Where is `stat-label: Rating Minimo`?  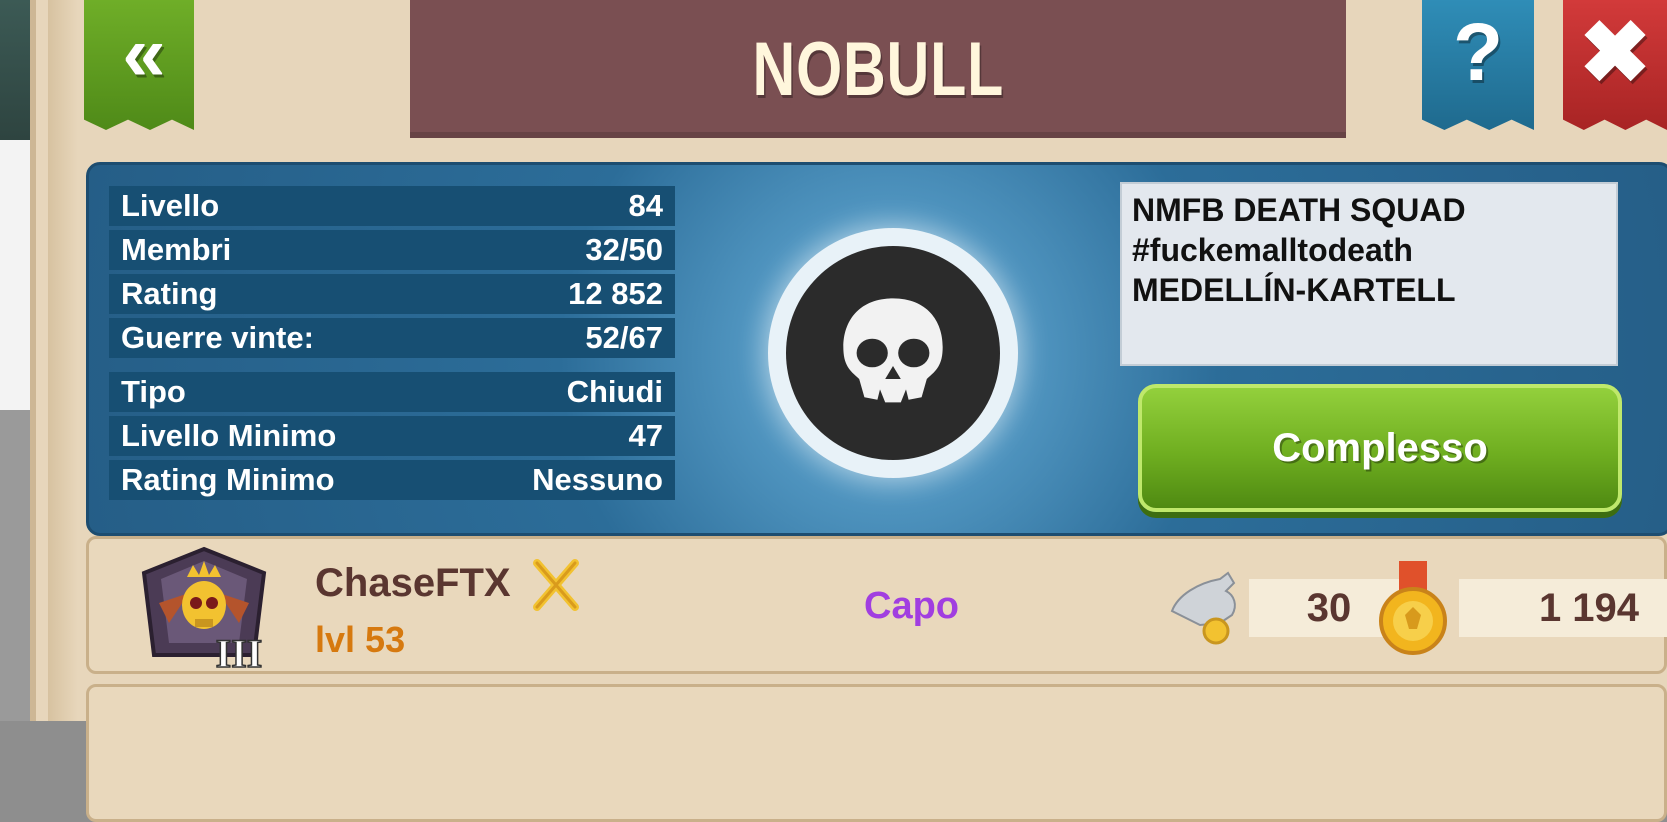
stat-label: Rating Minimo is located at coordinates (228, 479).